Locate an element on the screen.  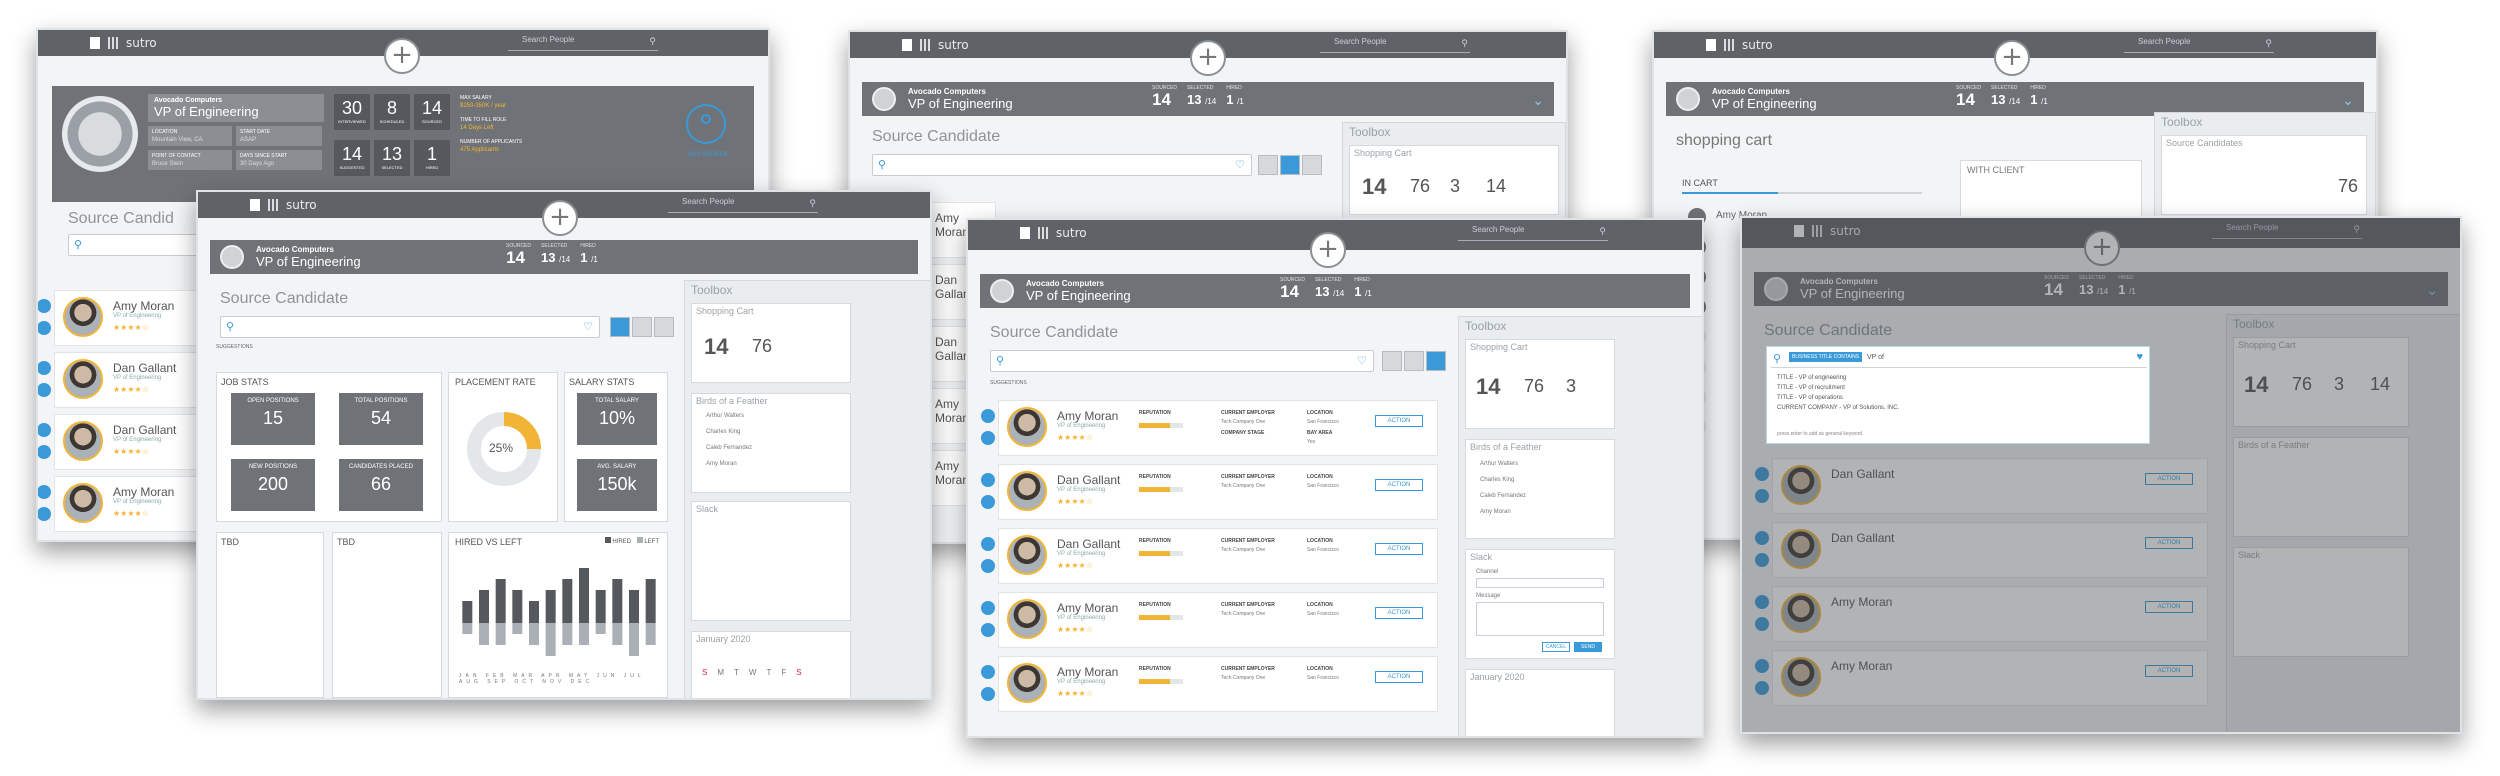
hired-bar-nov is located at coordinates (634, 606).